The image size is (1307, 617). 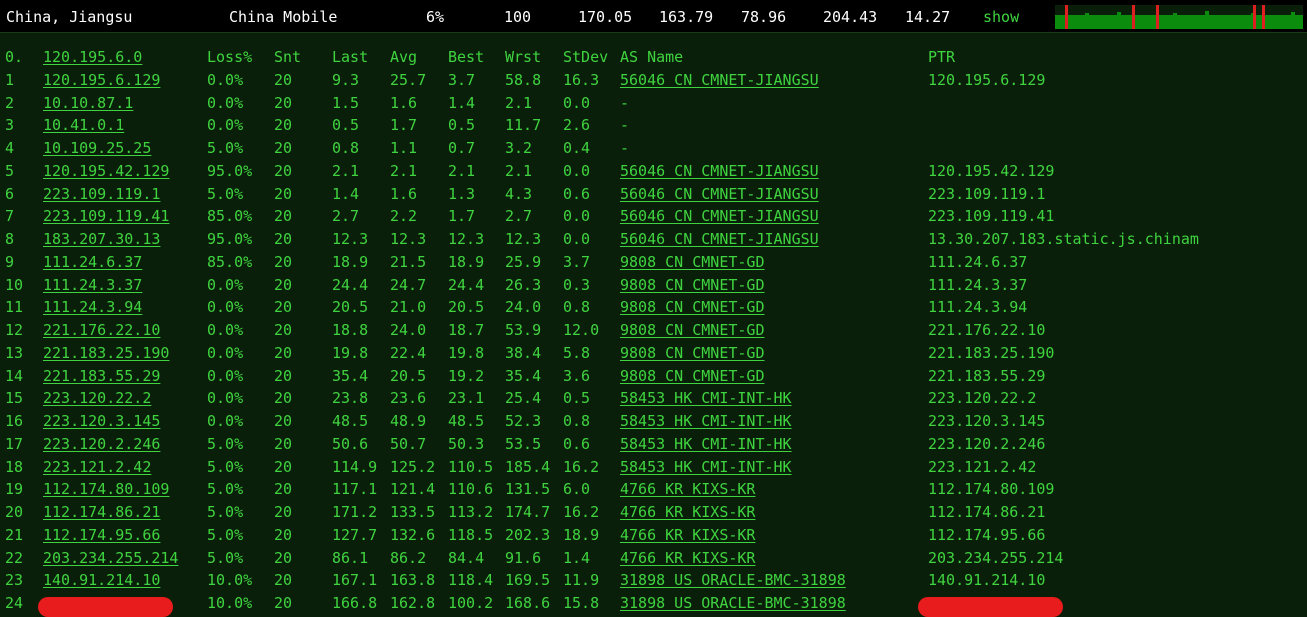 I want to click on hop-number: 4, so click(x=10, y=148).